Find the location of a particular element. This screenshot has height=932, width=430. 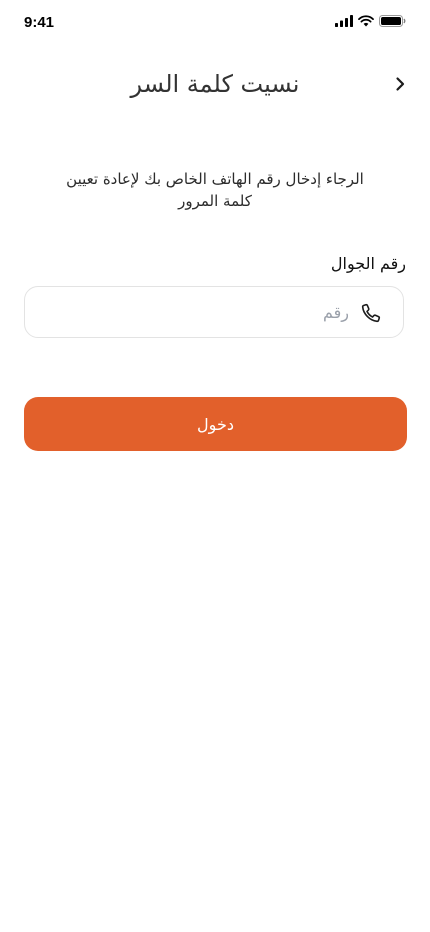

back-button is located at coordinates (400, 86).